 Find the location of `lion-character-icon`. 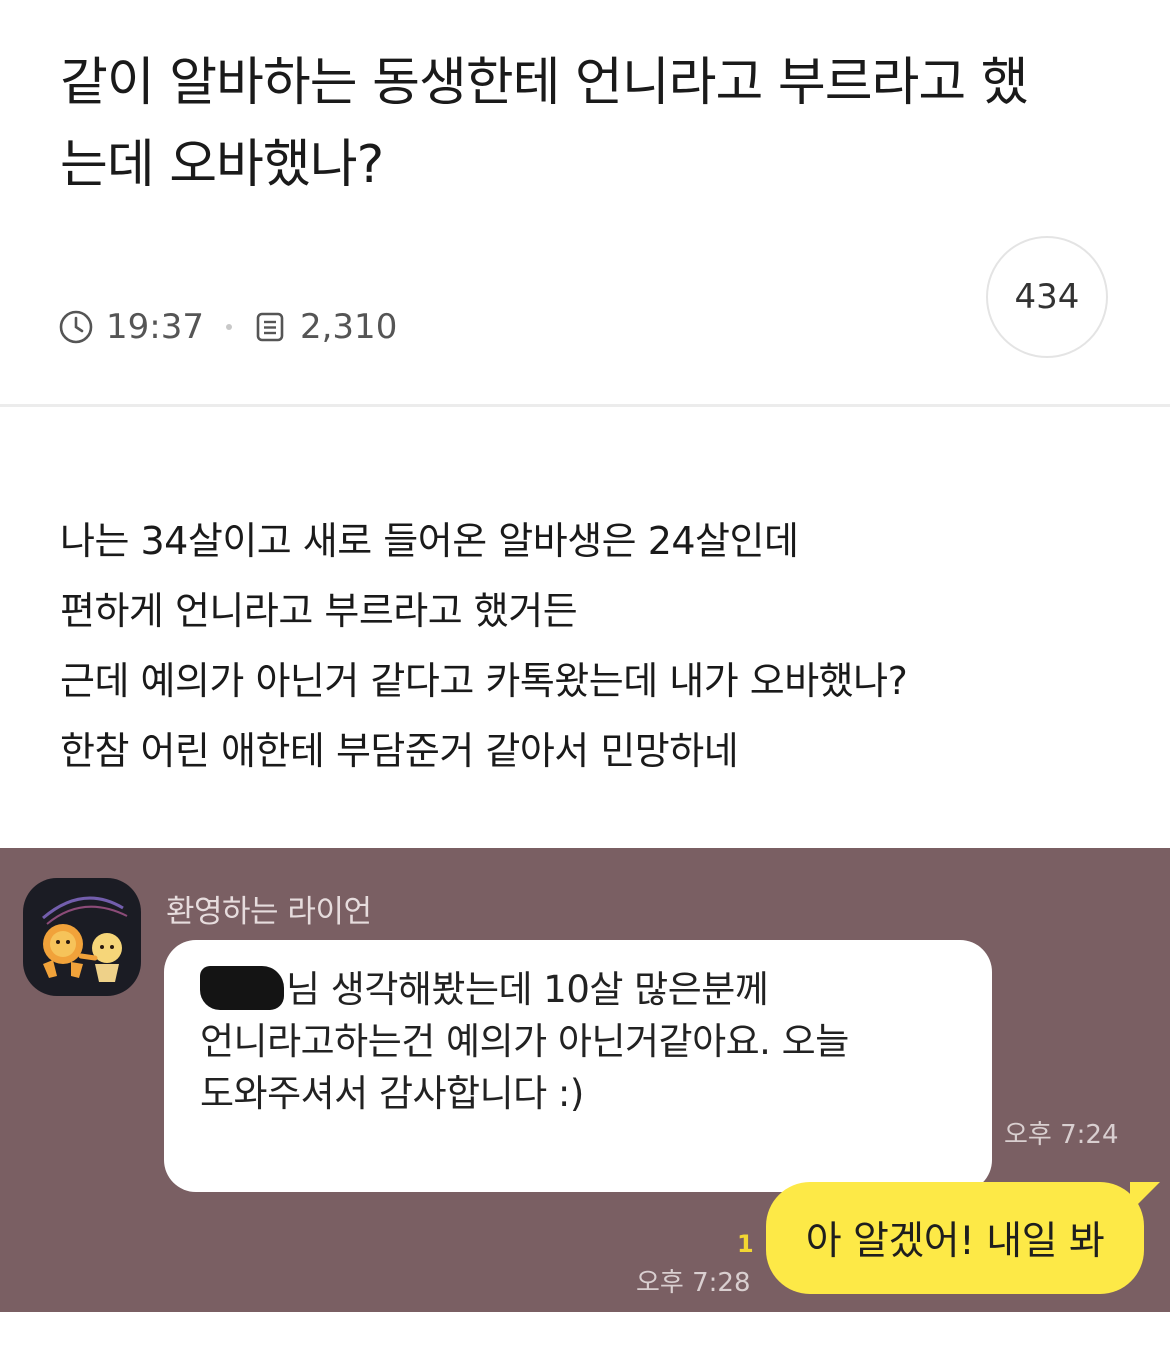

lion-character-icon is located at coordinates (85, 939).